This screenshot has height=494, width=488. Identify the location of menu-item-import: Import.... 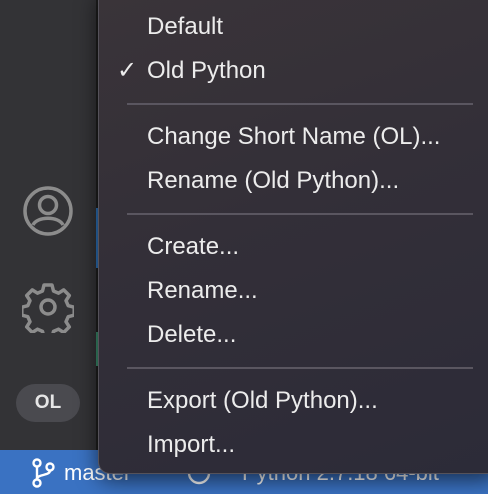
(191, 445).